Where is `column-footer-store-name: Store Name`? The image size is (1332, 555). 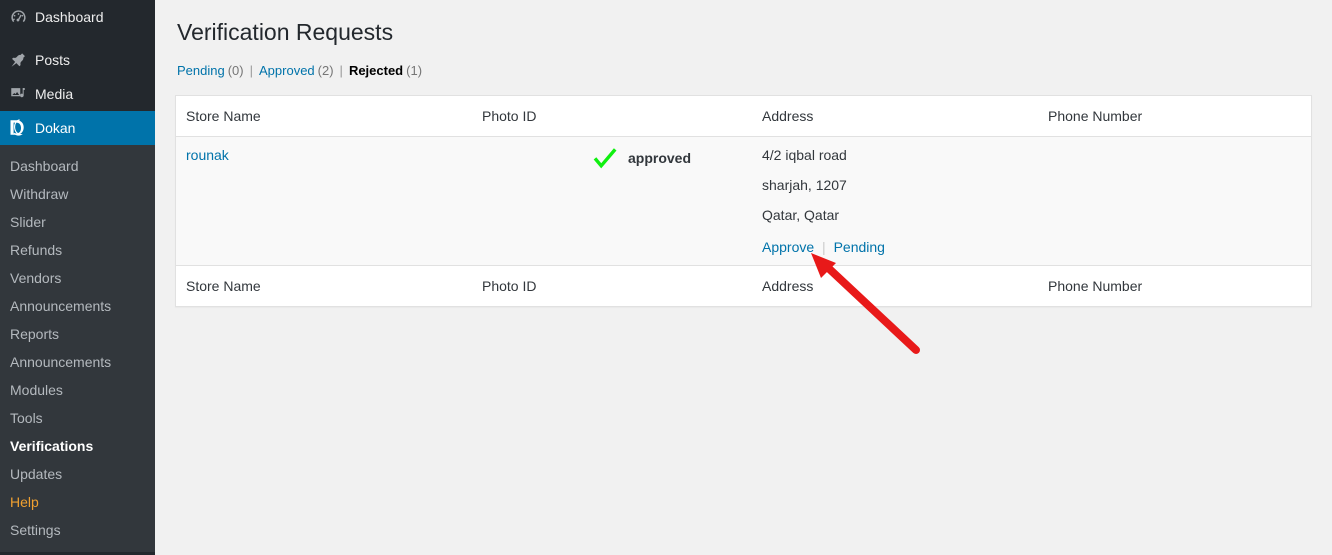 column-footer-store-name: Store Name is located at coordinates (324, 285).